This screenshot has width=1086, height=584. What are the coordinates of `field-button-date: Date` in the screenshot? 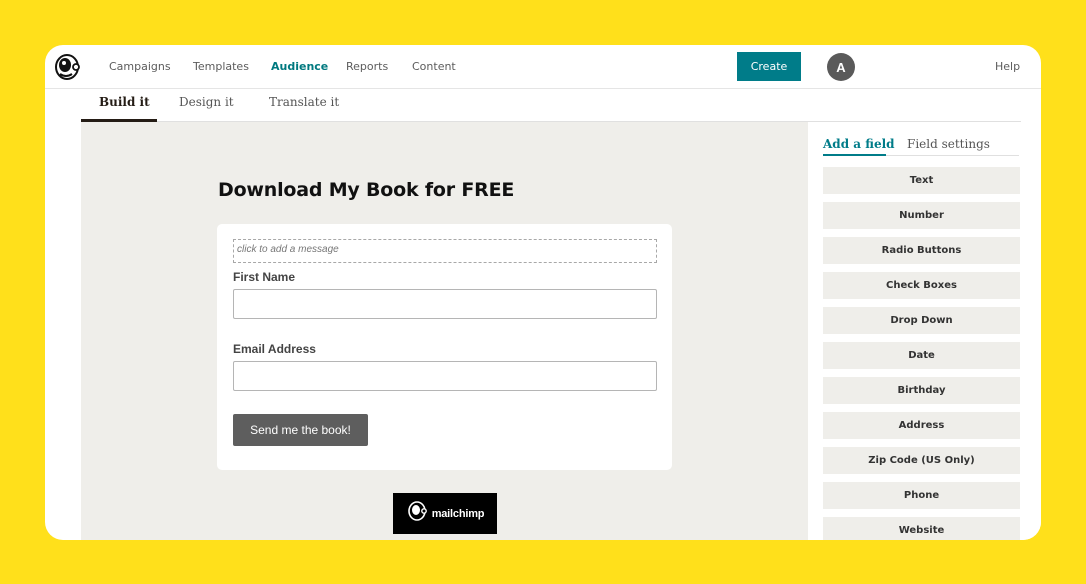 It's located at (921, 355).